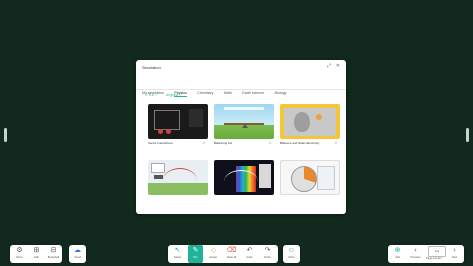 The image size is (473, 266). Describe the element at coordinates (253, 93) in the screenshot. I see `tab-earth-science: Earth science` at that location.